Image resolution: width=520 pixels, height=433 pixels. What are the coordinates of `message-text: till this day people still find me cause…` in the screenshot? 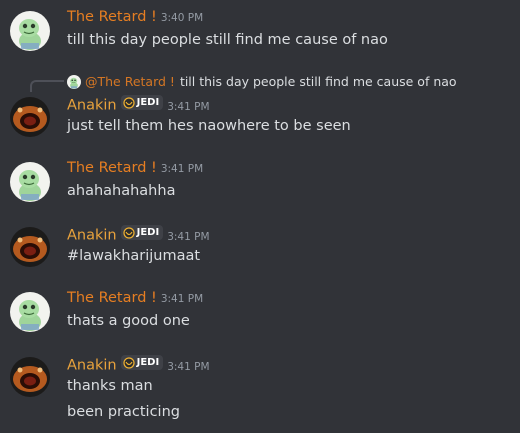 It's located at (227, 40).